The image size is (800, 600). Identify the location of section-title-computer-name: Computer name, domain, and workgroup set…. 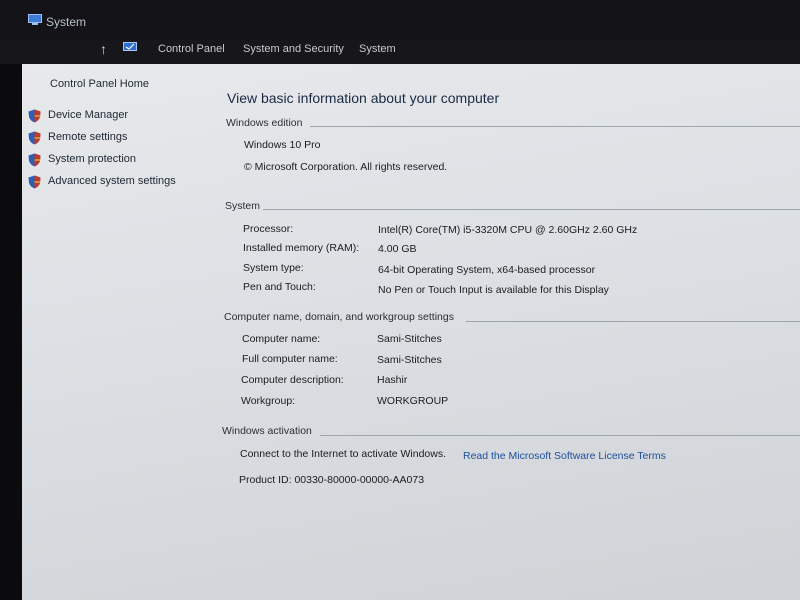
(339, 317).